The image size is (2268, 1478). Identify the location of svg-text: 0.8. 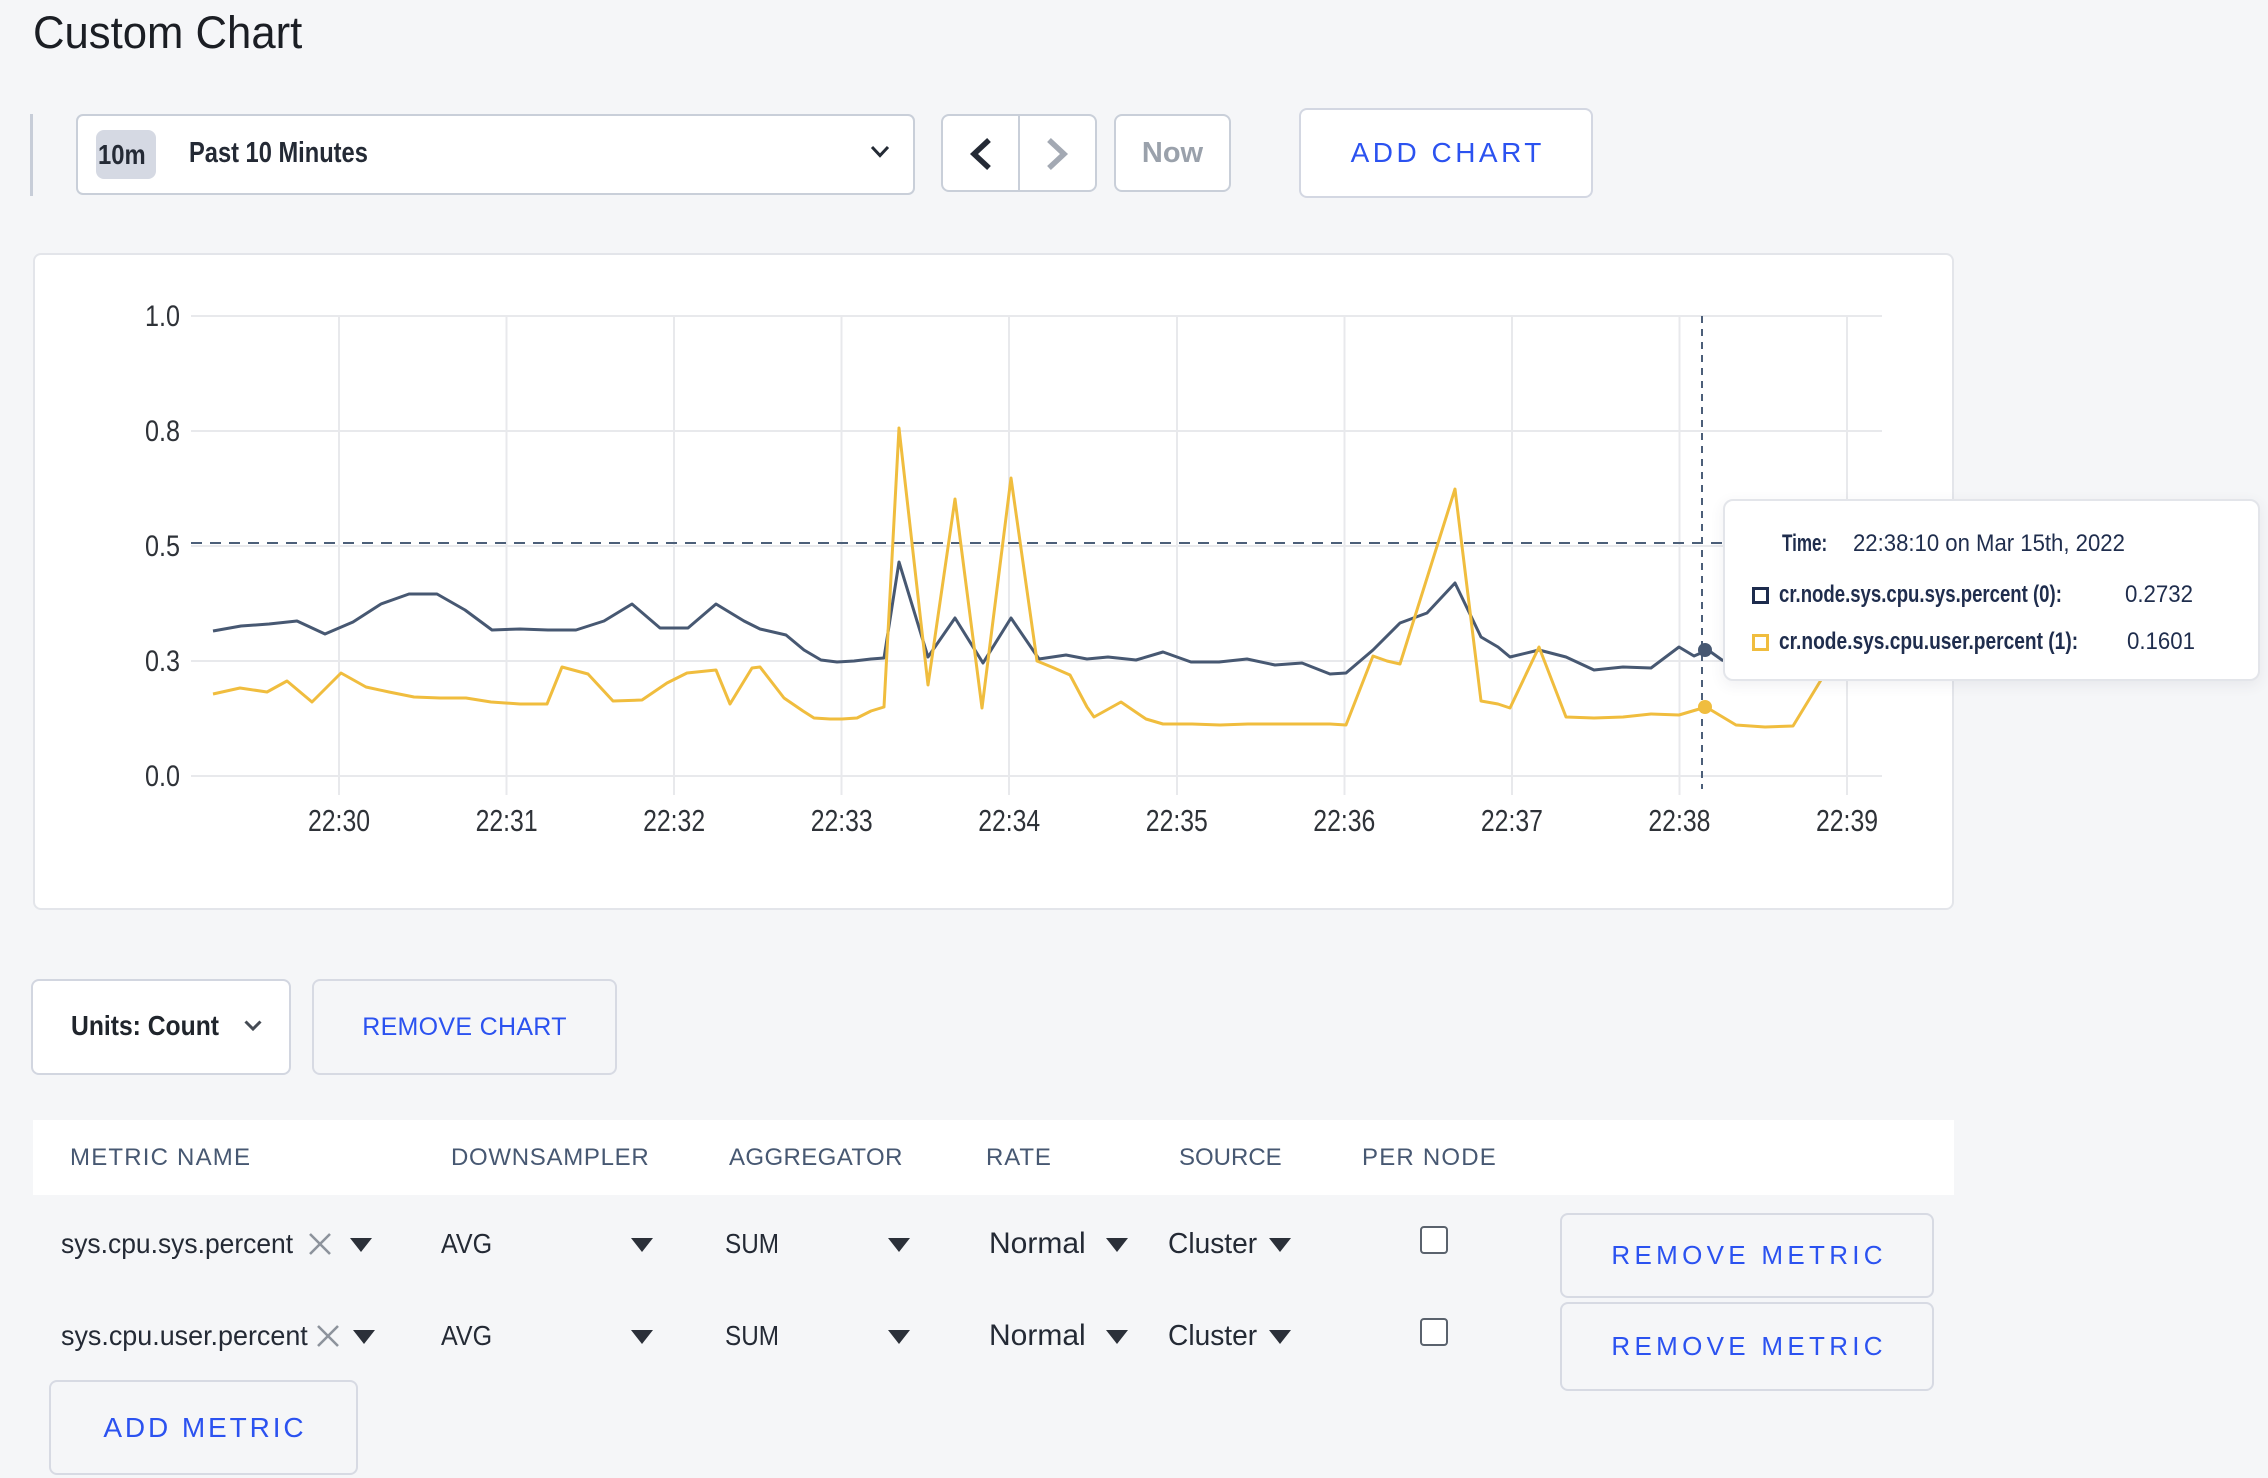
(162, 431).